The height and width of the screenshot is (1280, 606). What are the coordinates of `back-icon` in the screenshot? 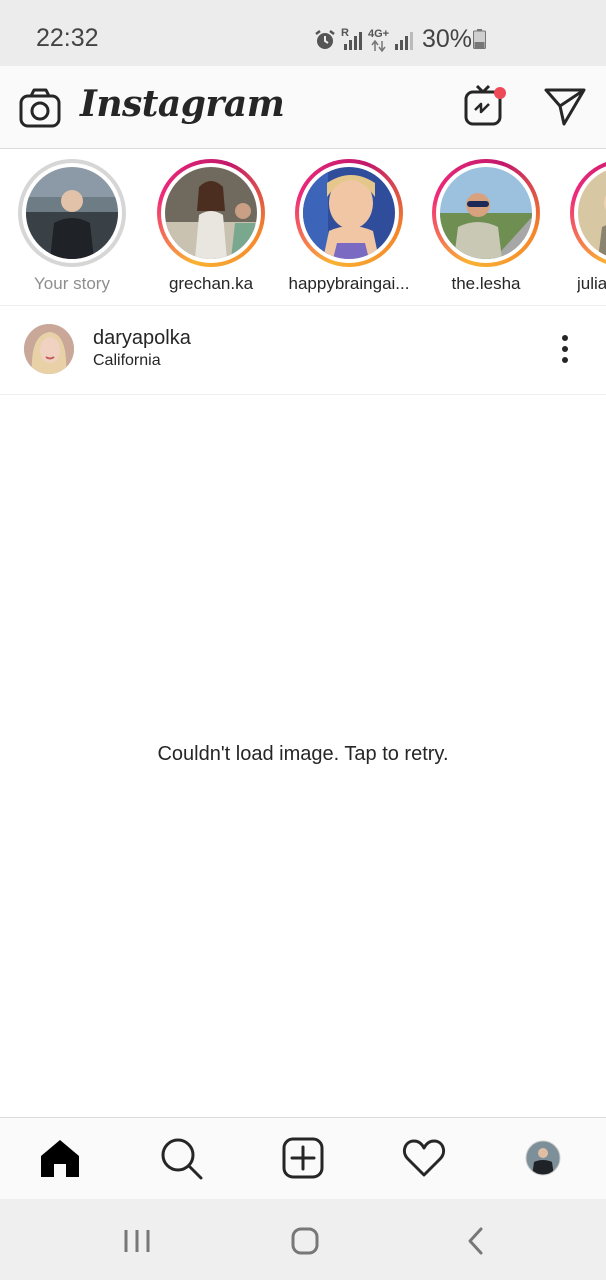 It's located at (476, 1241).